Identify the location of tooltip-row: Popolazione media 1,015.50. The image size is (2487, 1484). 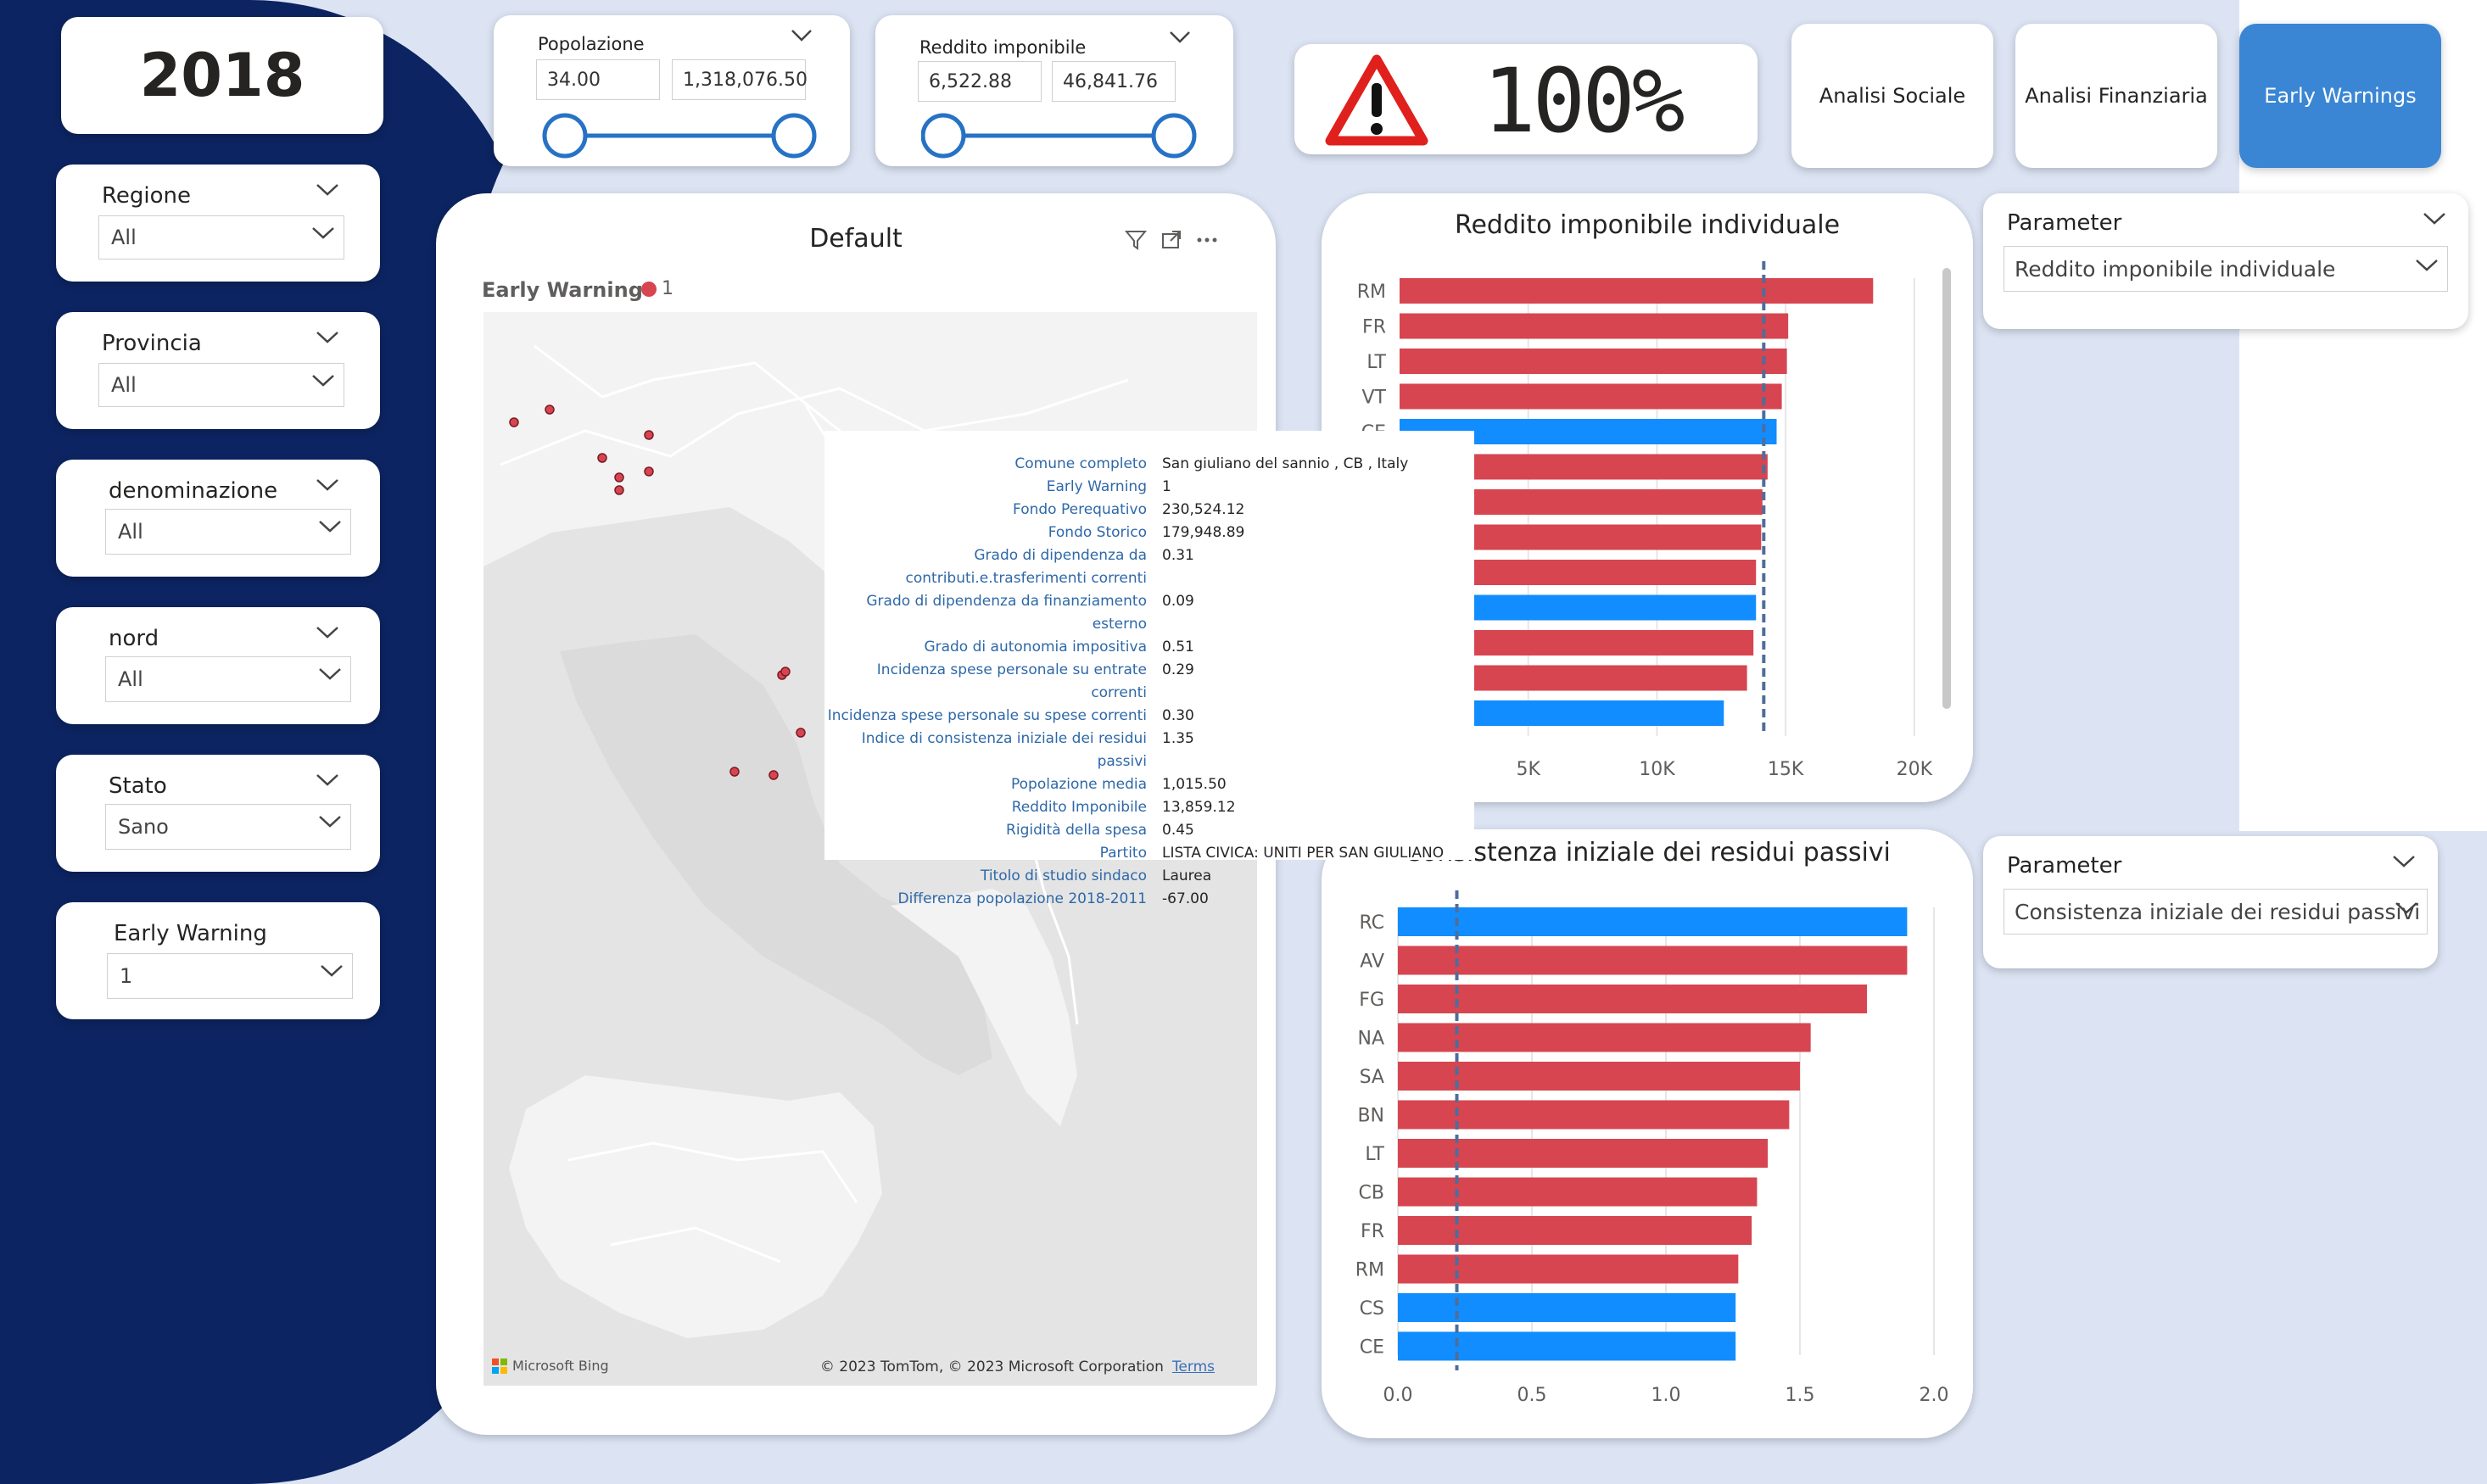
(1144, 784).